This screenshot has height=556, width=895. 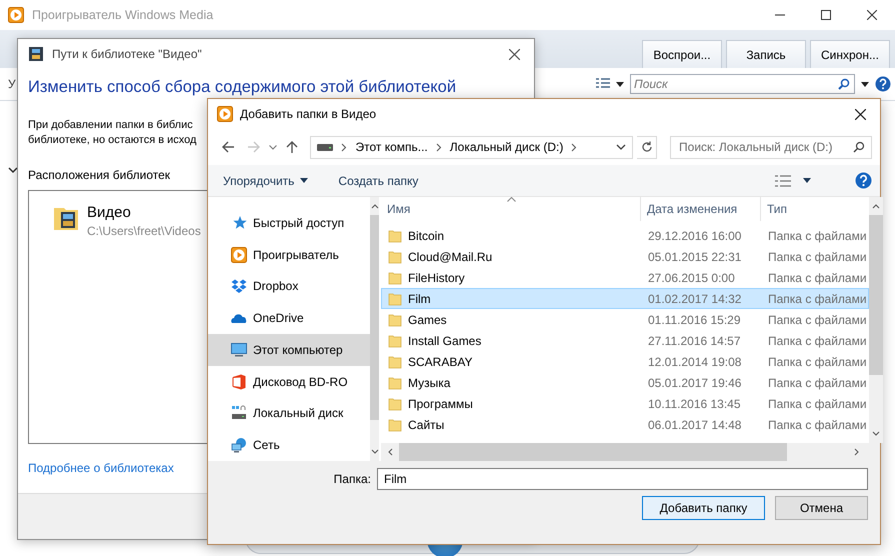 I want to click on modified-date: 01.02.2017 14:32, so click(x=695, y=299).